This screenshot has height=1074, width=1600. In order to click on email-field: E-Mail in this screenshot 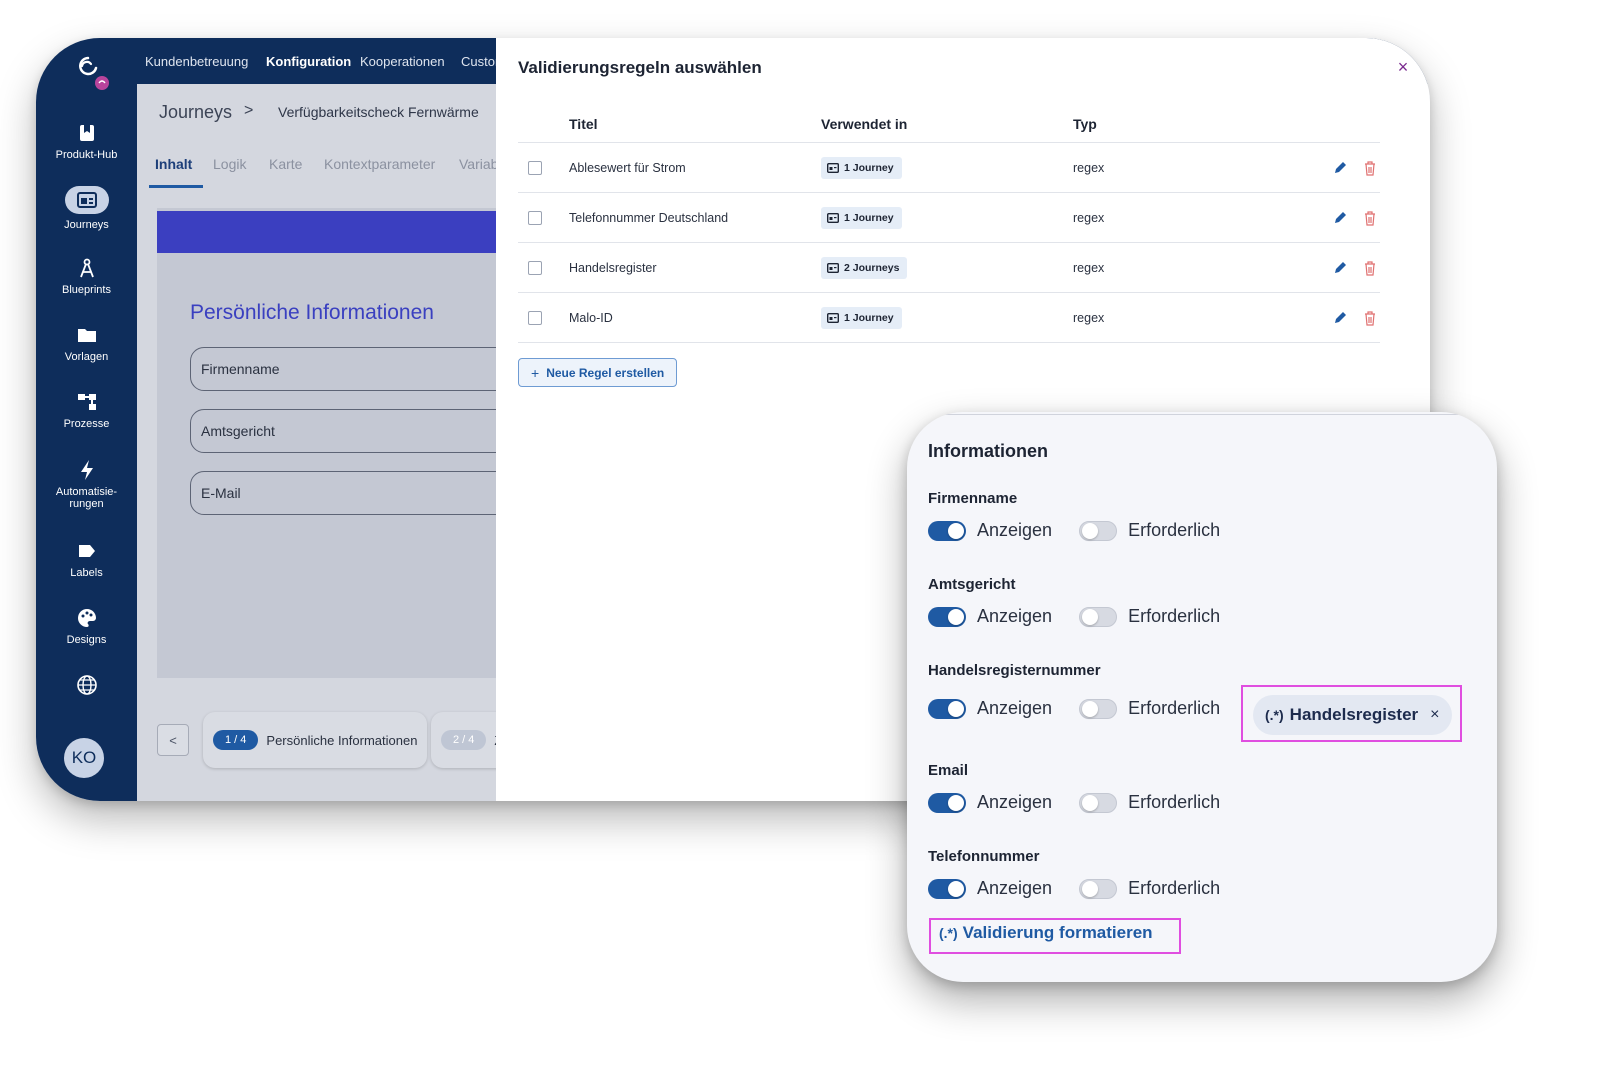, I will do `click(360, 493)`.